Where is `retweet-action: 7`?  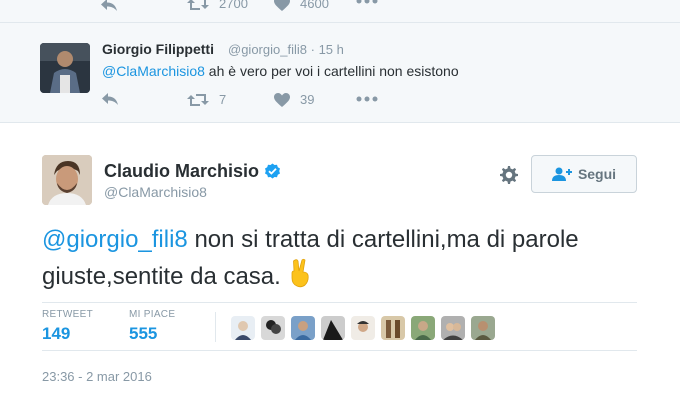 retweet-action: 7 is located at coordinates (206, 99).